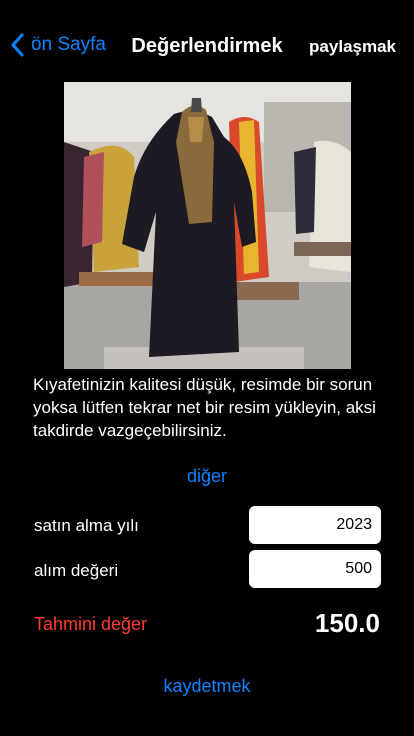 The height and width of the screenshot is (736, 414). What do you see at coordinates (315, 569) in the screenshot?
I see `purchase-value-input` at bounding box center [315, 569].